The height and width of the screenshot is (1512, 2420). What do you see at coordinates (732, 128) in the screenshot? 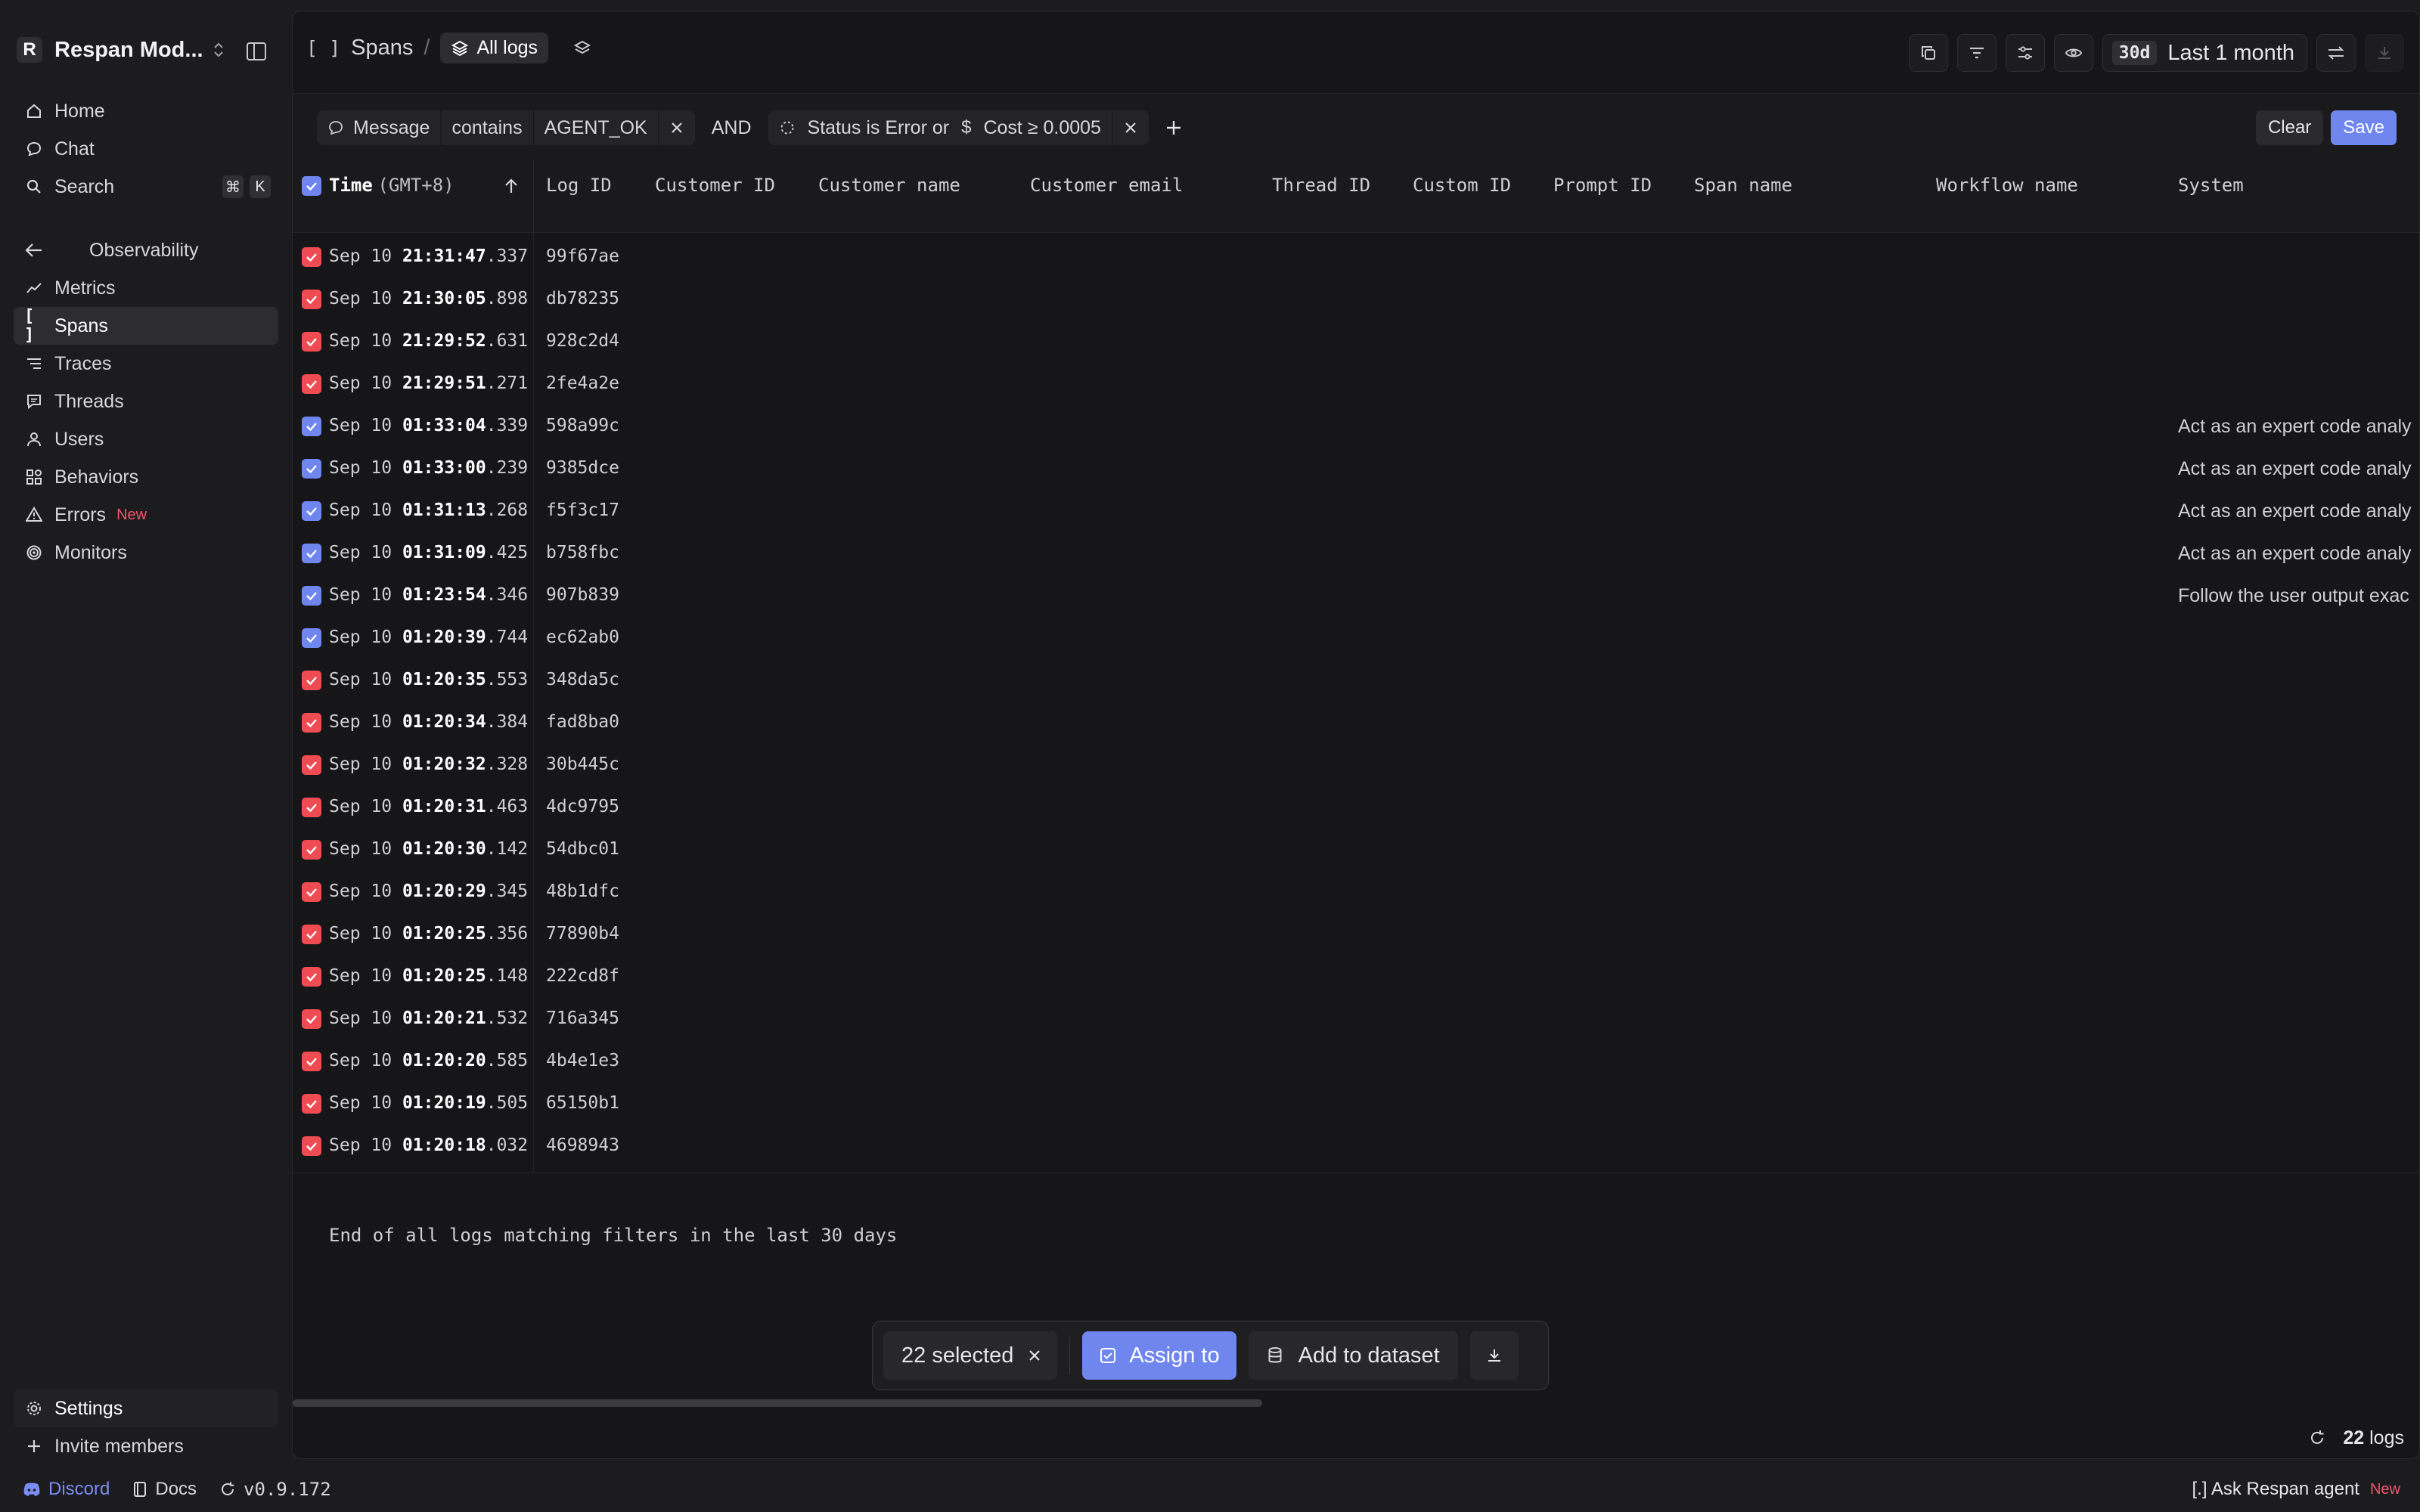
I see `filter-and: AND` at bounding box center [732, 128].